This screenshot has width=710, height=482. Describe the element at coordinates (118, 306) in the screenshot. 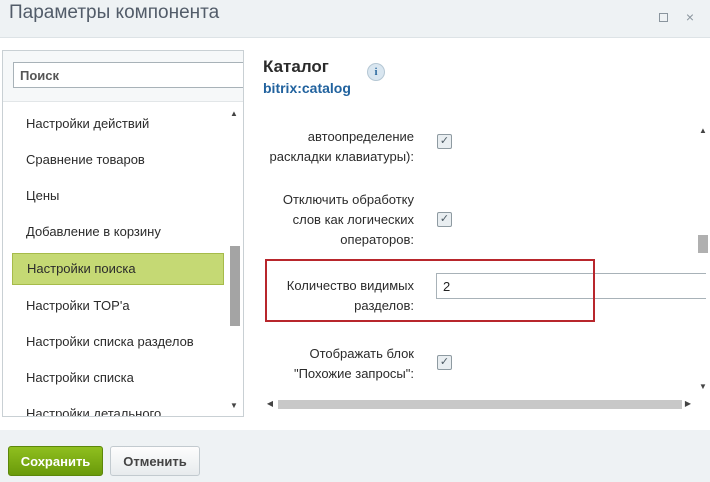

I see `sidebar-item-top: Настройки TOP'а` at that location.